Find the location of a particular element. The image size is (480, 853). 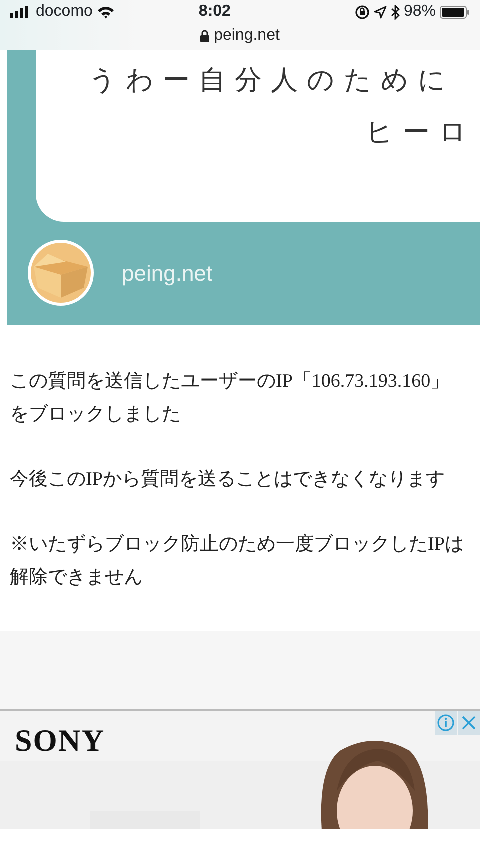

message-text: 今後このIPから質問を送ることはできなくなります is located at coordinates (228, 480).